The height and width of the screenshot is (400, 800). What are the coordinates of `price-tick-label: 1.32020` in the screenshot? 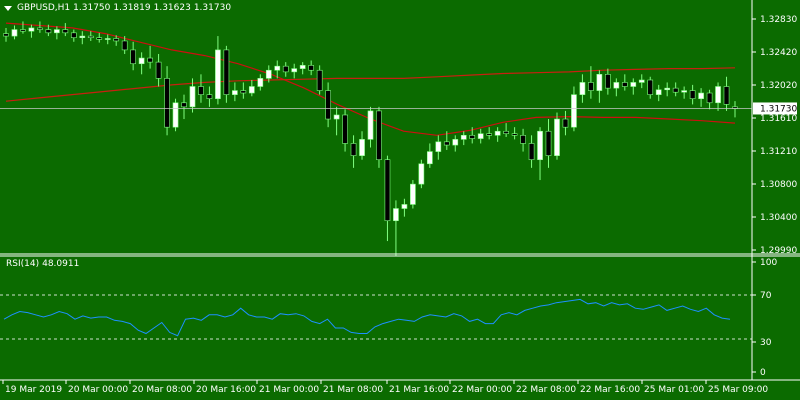 It's located at (778, 86).